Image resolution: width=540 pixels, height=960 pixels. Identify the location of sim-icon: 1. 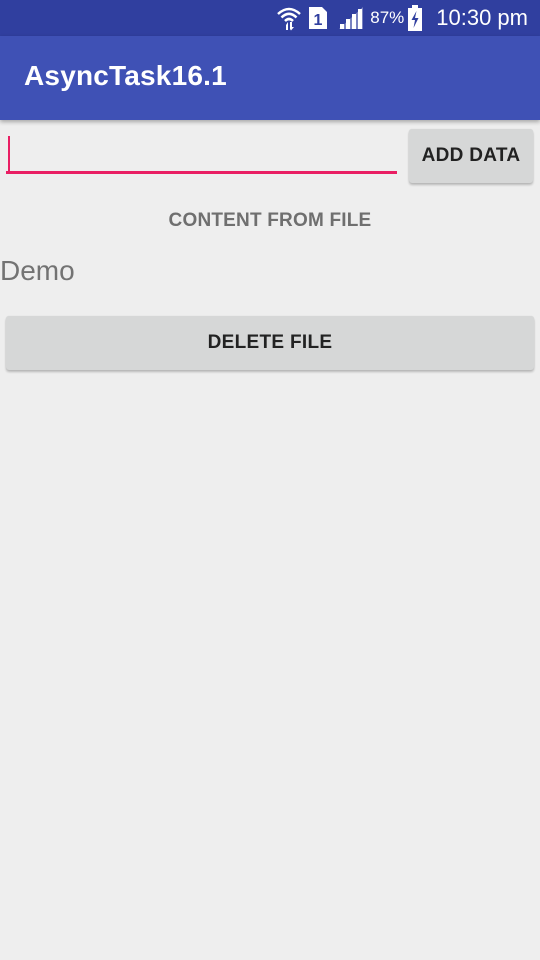
(318, 18).